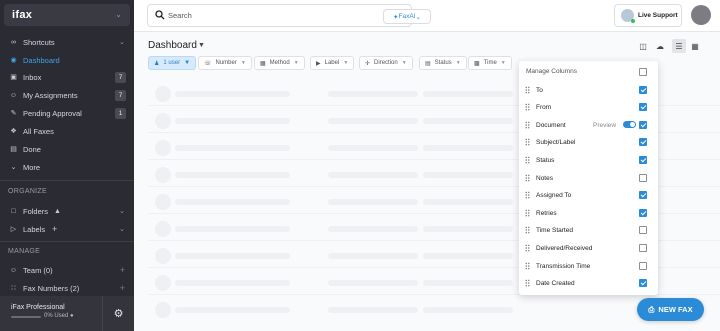 The width and height of the screenshot is (720, 331). What do you see at coordinates (67, 42) in the screenshot?
I see `sidebar-item-shortcuts: ∞ Shortcuts ⌄` at bounding box center [67, 42].